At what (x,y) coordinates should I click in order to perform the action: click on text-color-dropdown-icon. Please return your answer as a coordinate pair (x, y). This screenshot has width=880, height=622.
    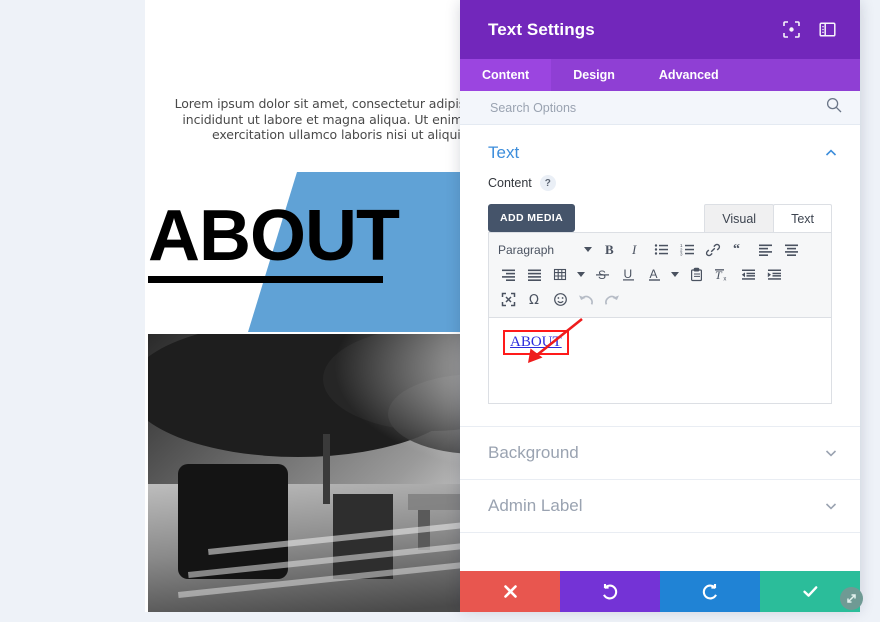
    Looking at the image, I should click on (675, 275).